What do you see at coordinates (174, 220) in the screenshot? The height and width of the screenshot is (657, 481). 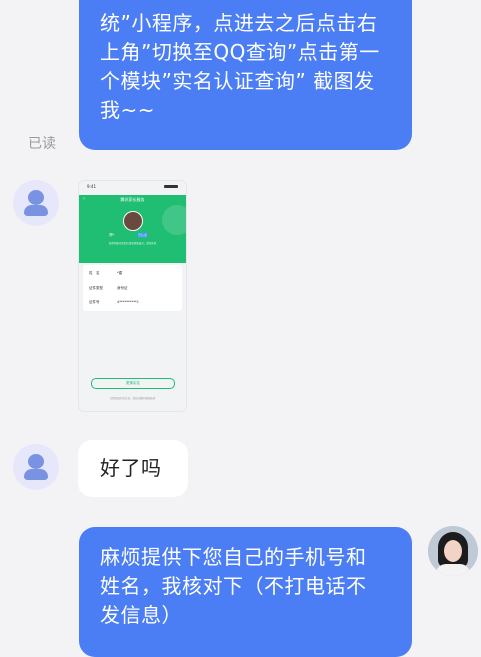 I see `decor-circle` at bounding box center [174, 220].